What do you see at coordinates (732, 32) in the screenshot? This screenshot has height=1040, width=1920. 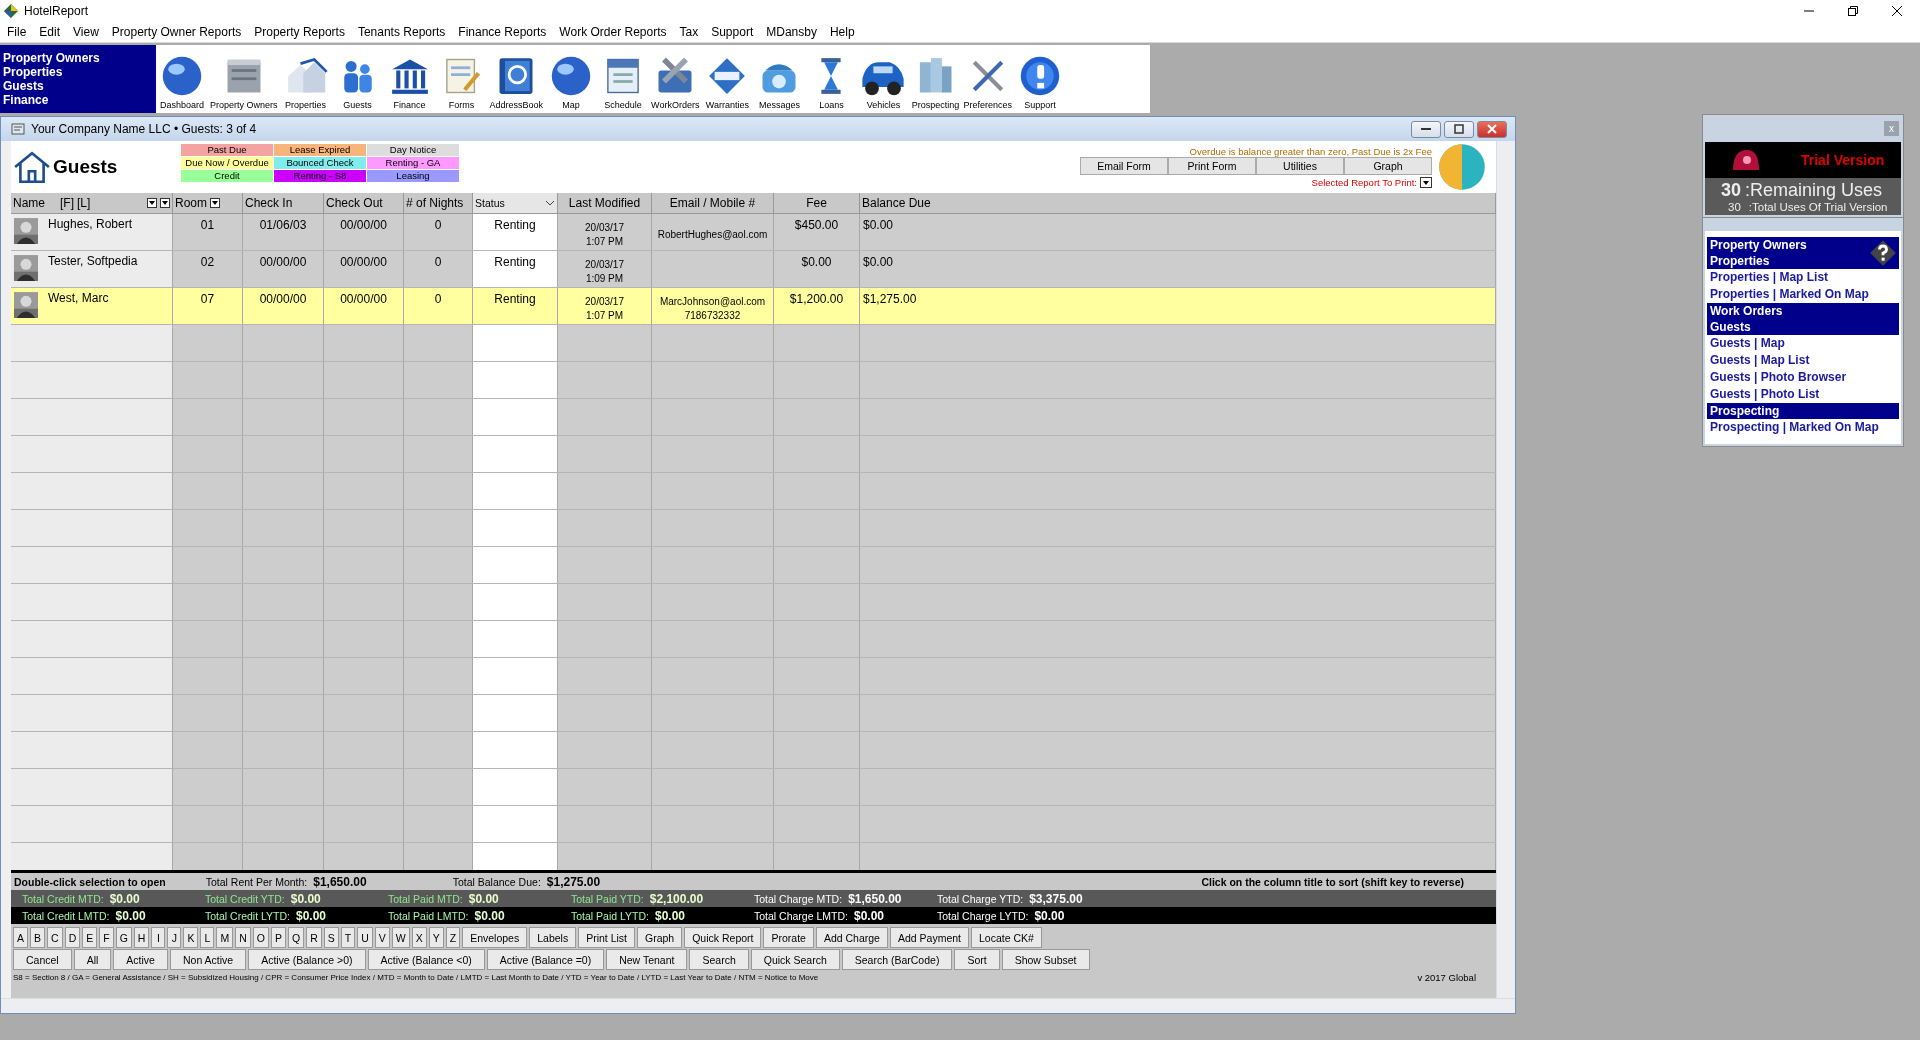 I see `menu-item: Support` at bounding box center [732, 32].